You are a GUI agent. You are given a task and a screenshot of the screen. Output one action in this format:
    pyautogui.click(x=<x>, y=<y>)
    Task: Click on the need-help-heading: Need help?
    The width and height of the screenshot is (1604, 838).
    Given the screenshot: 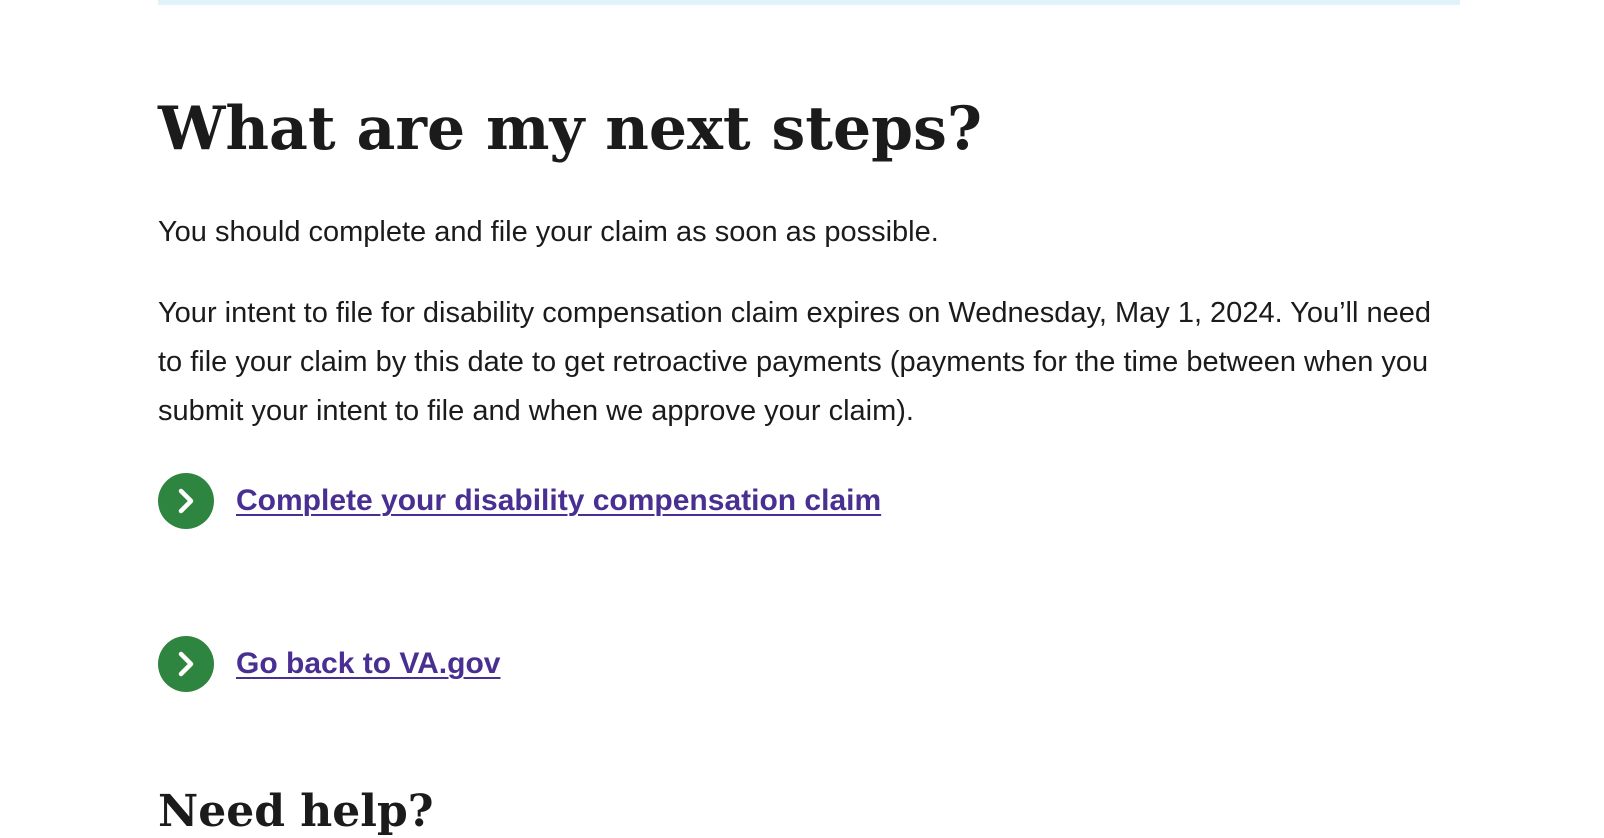 What is the action you would take?
    pyautogui.click(x=296, y=811)
    